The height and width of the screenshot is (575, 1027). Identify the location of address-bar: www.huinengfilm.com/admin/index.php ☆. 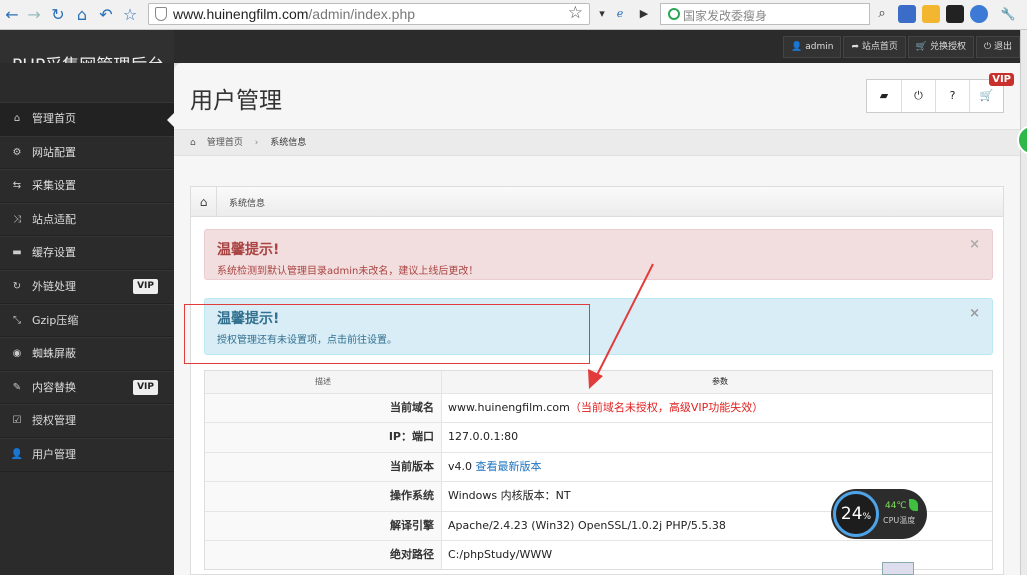
(369, 14).